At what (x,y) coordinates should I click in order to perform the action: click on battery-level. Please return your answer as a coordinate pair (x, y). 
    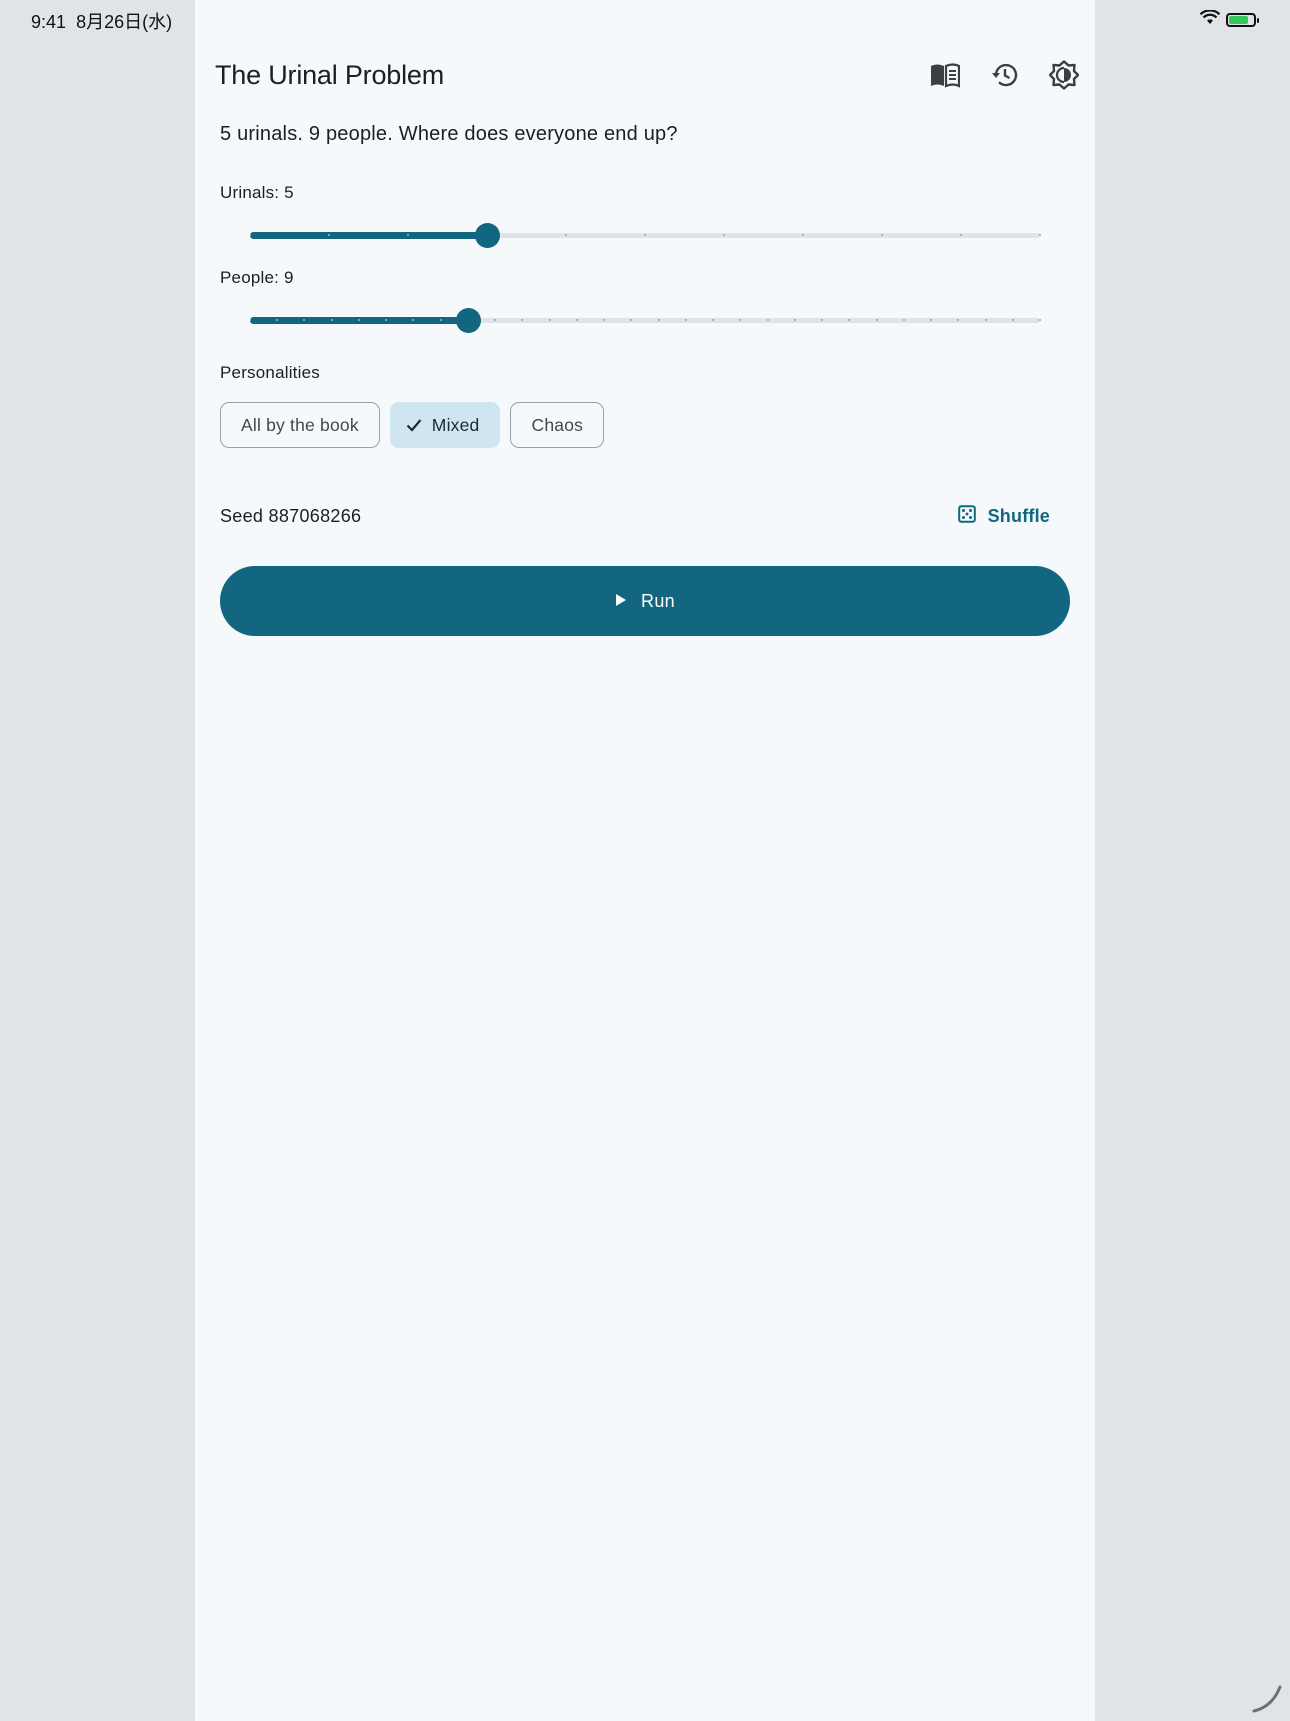
    Looking at the image, I should click on (1238, 20).